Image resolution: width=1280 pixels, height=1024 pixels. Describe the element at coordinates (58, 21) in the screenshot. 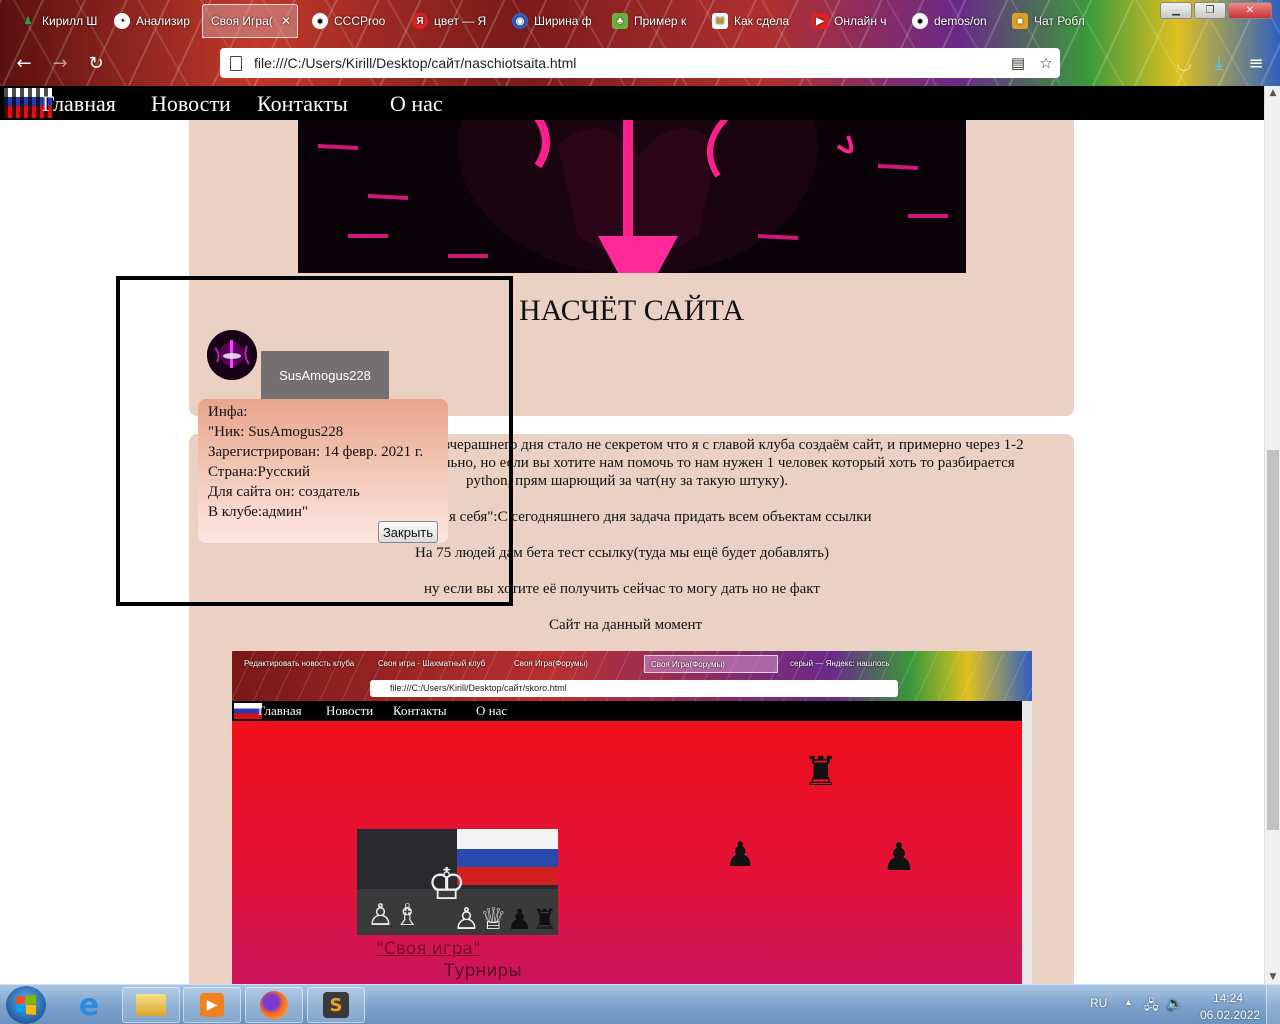

I see `tab-1: ♟ Кирилл Ш` at that location.